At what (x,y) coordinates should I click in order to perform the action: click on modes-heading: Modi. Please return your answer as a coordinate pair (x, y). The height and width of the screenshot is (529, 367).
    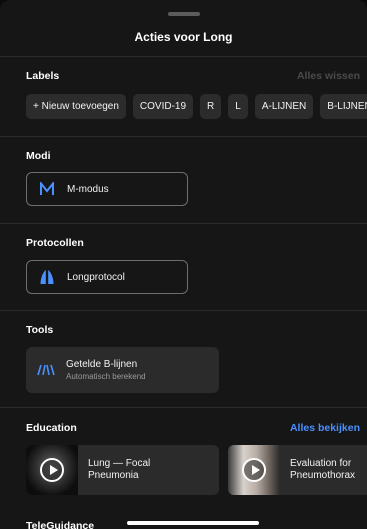
    Looking at the image, I should click on (38, 156).